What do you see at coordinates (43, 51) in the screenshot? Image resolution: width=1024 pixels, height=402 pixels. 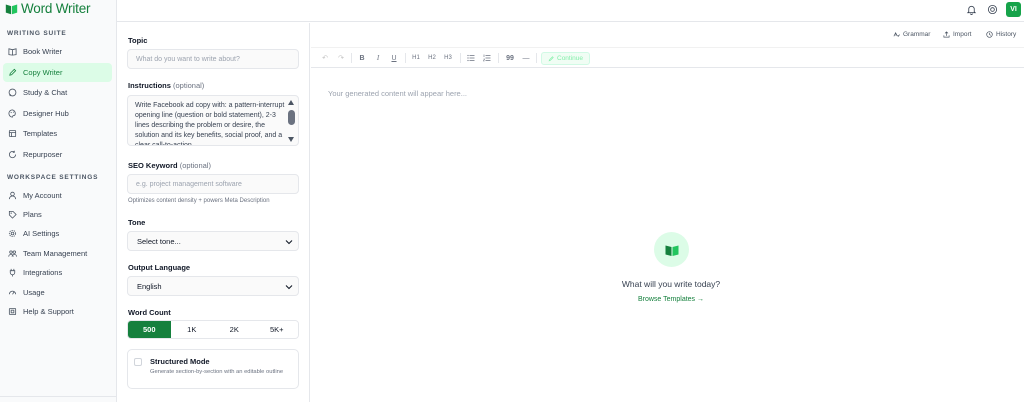 I see `sidebar-item-label: Book Writer` at bounding box center [43, 51].